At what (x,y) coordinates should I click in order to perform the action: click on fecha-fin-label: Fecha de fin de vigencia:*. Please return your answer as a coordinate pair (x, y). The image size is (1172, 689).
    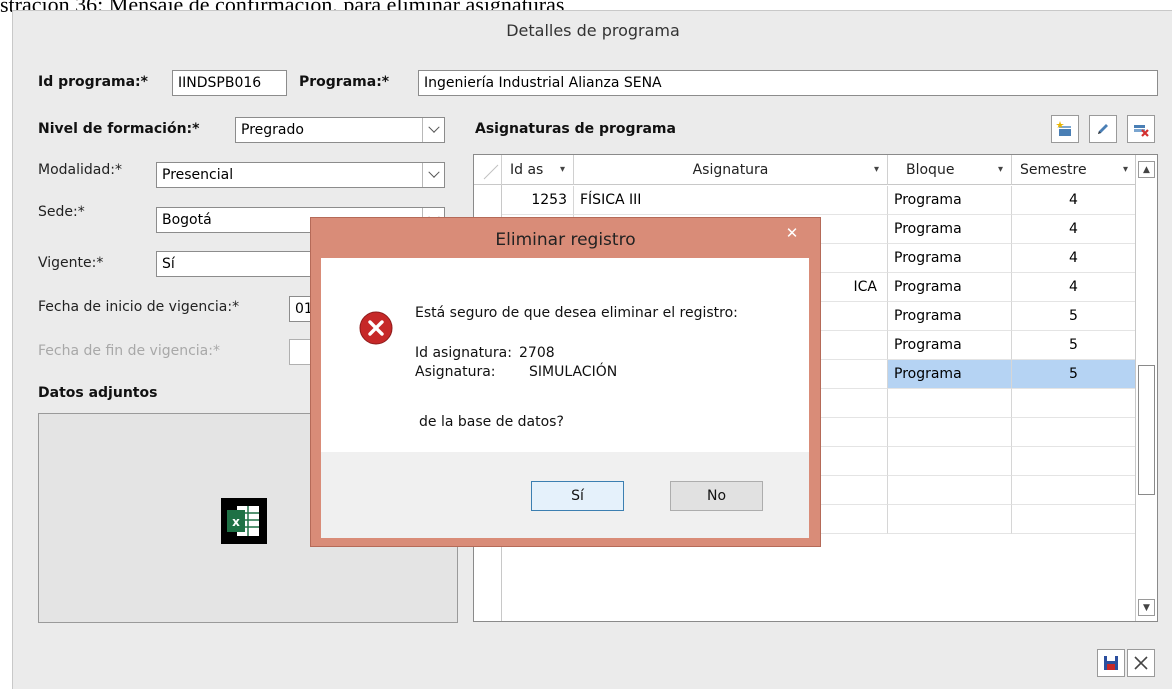
    Looking at the image, I should click on (129, 351).